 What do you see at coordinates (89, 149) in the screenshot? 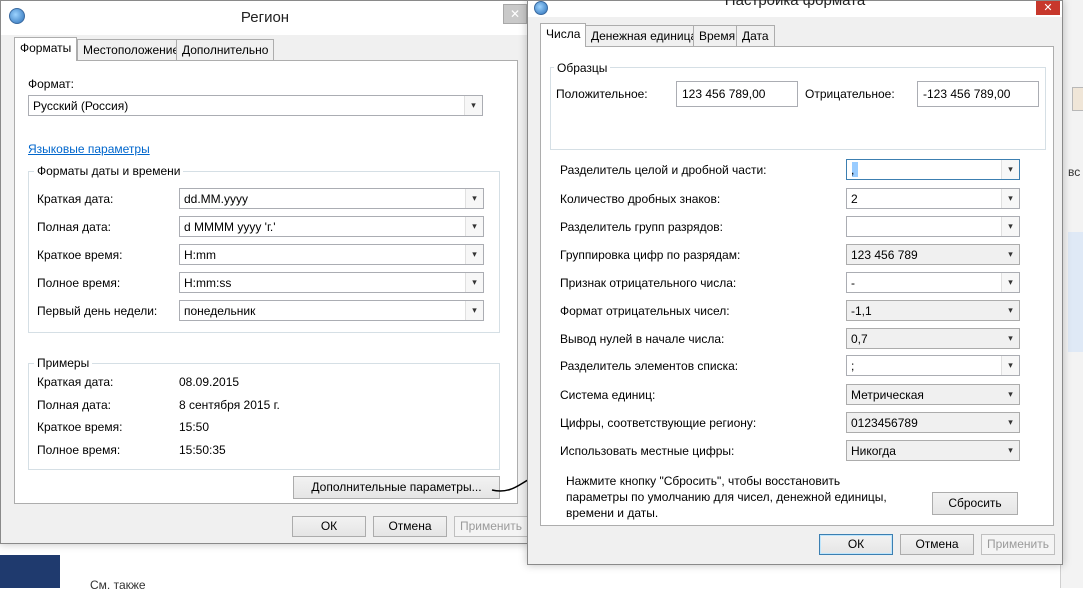
I see `language-settings-link: Языковые параметры` at bounding box center [89, 149].